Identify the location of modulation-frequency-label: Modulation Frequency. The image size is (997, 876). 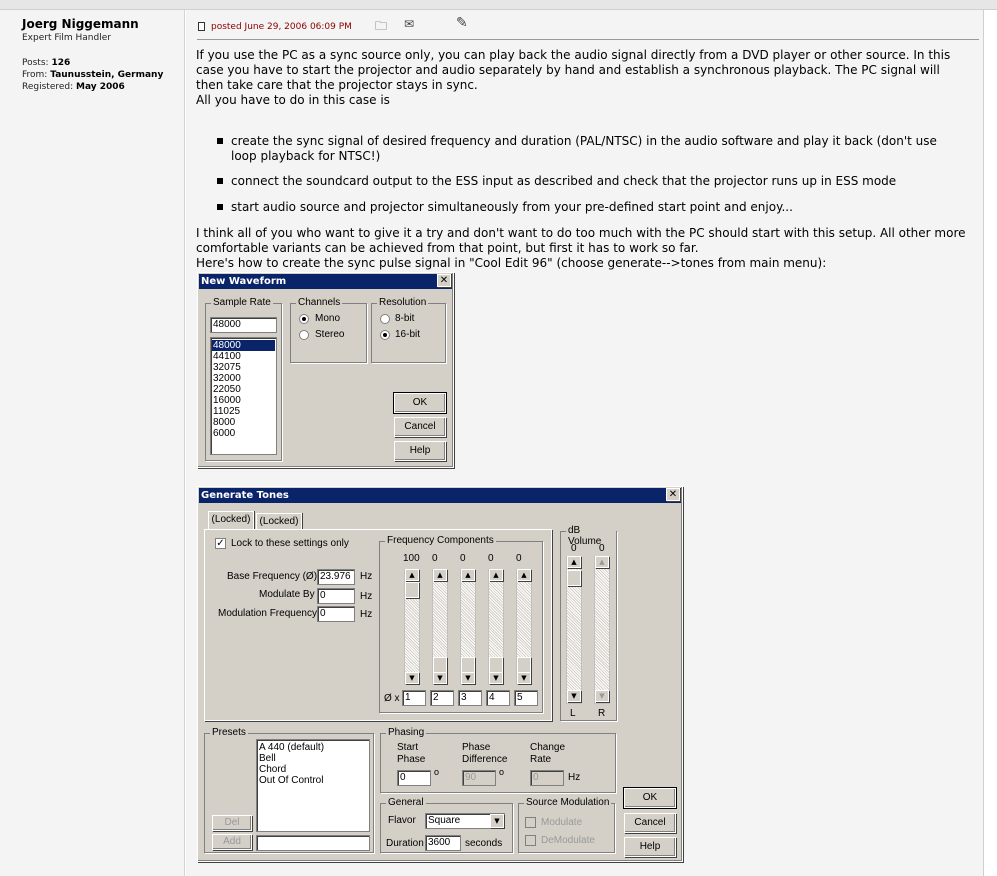
(267, 613).